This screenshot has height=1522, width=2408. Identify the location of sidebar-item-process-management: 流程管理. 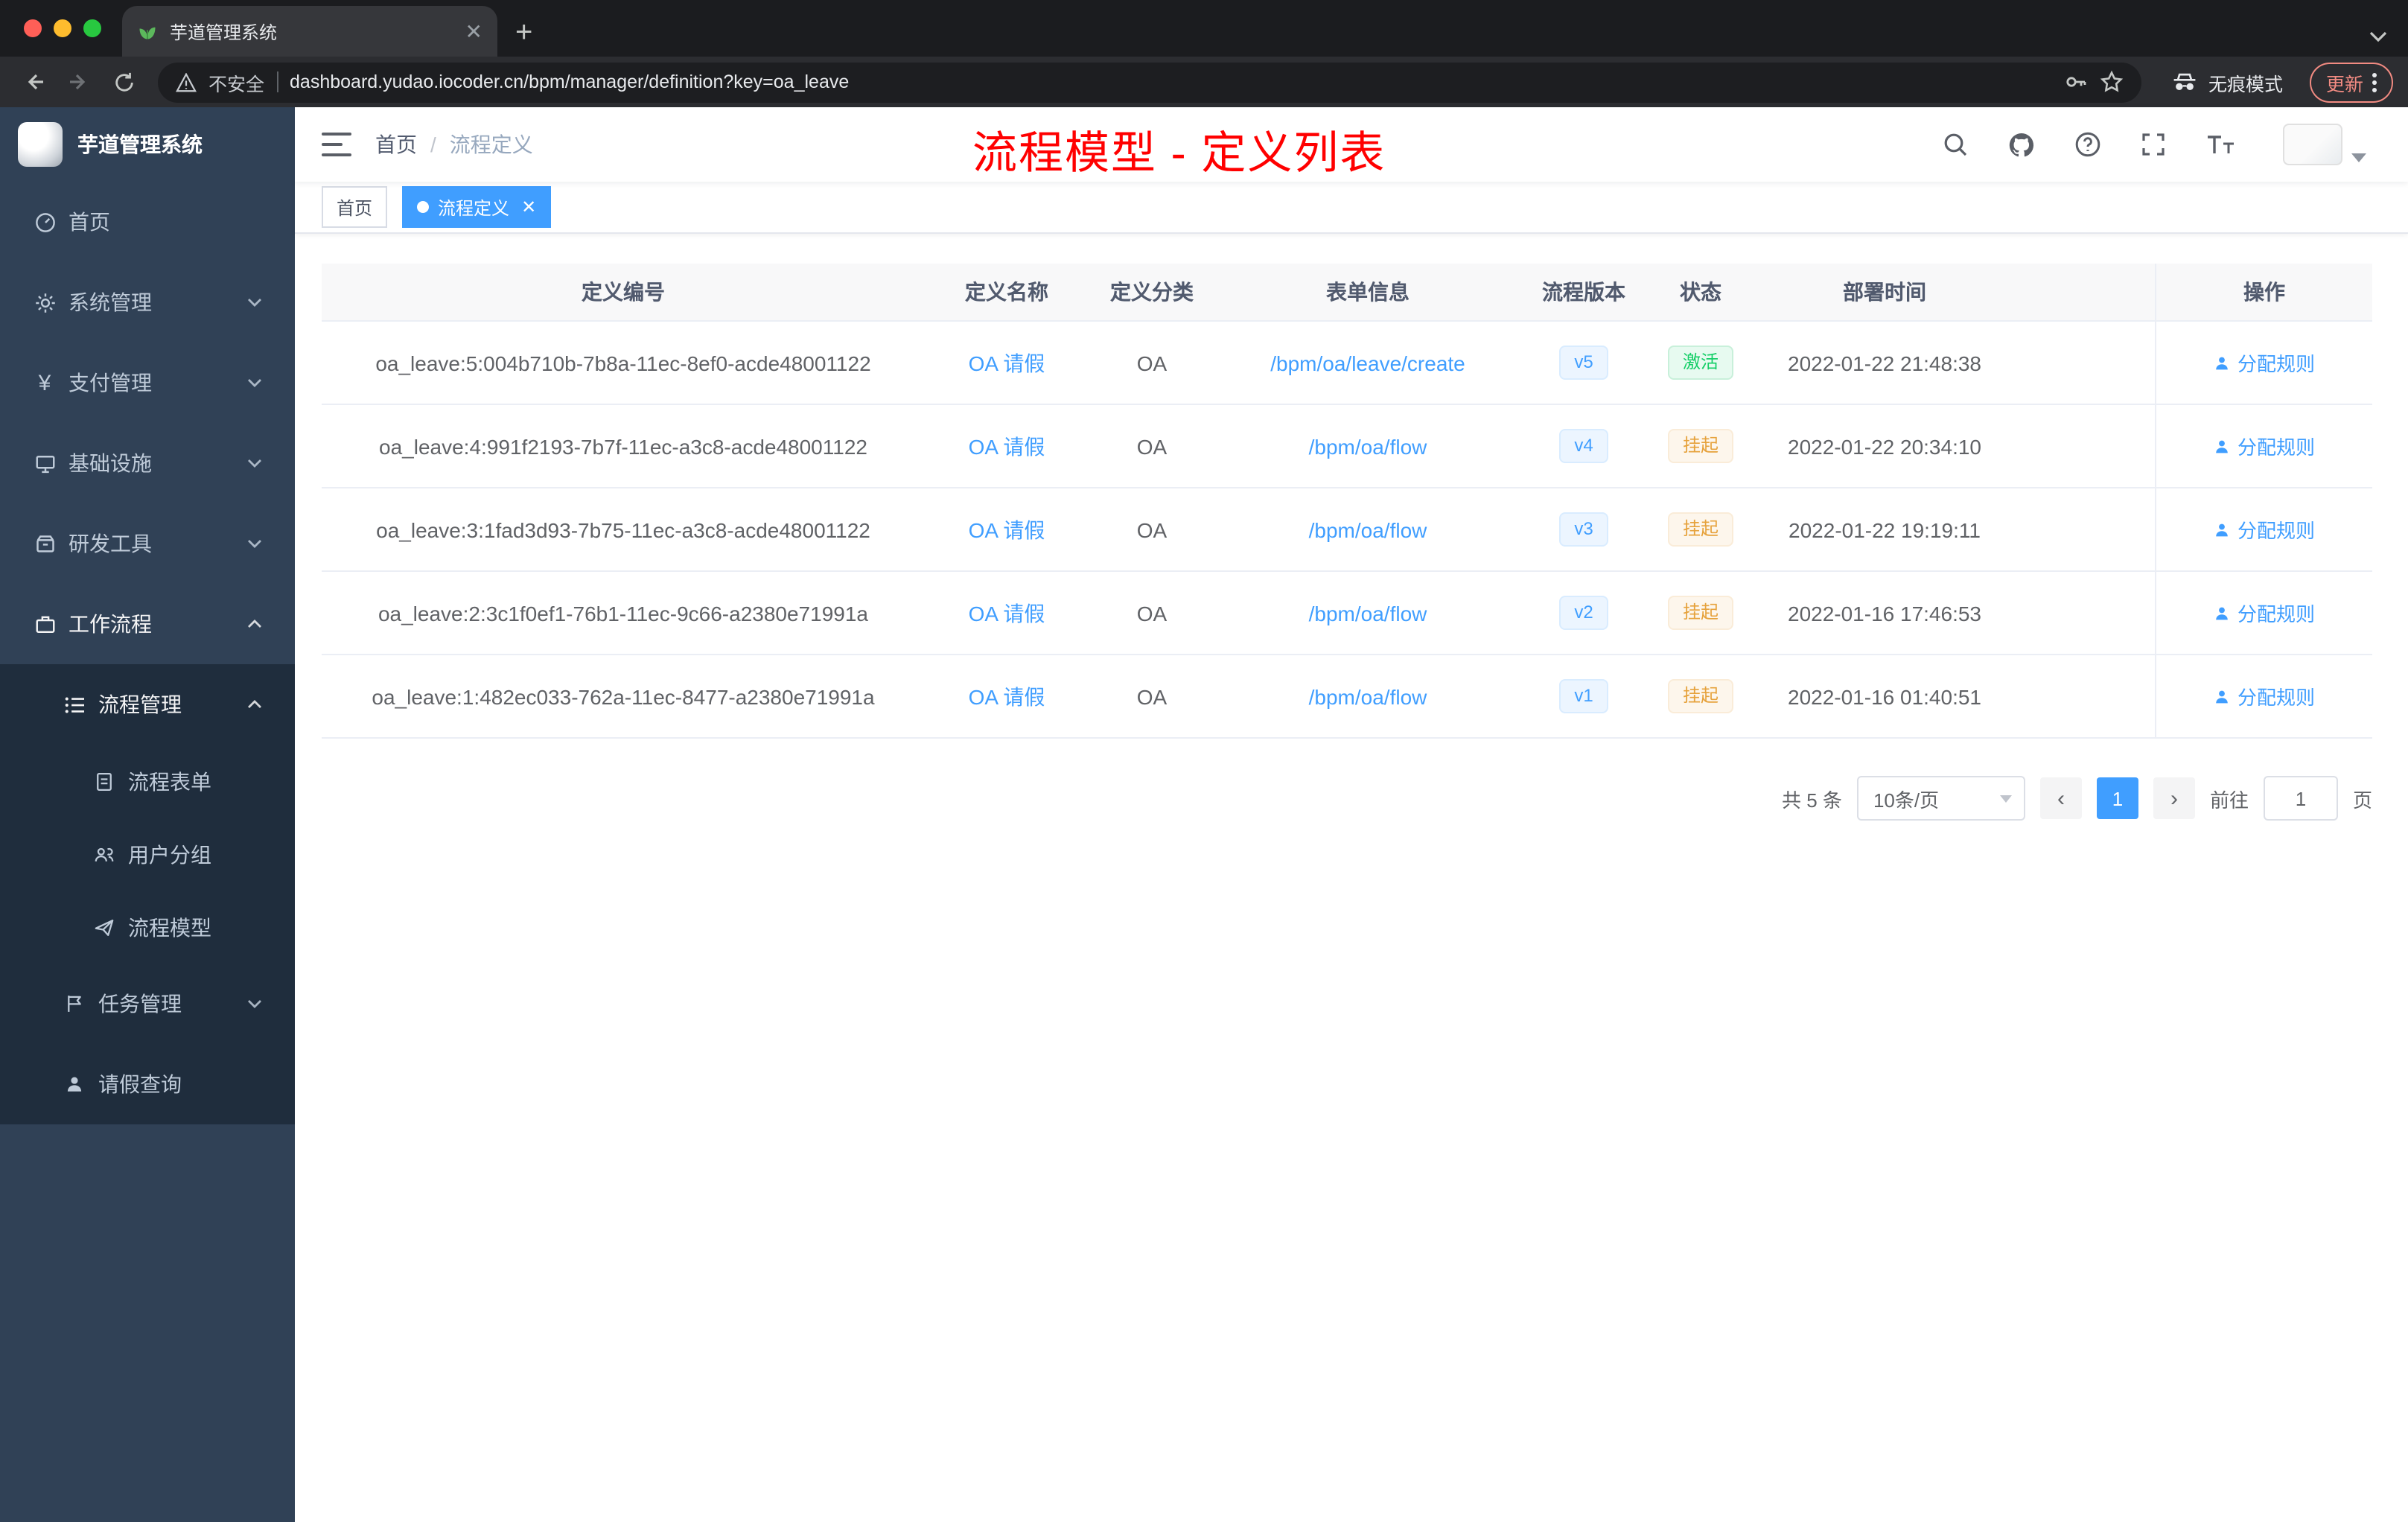
(147, 704).